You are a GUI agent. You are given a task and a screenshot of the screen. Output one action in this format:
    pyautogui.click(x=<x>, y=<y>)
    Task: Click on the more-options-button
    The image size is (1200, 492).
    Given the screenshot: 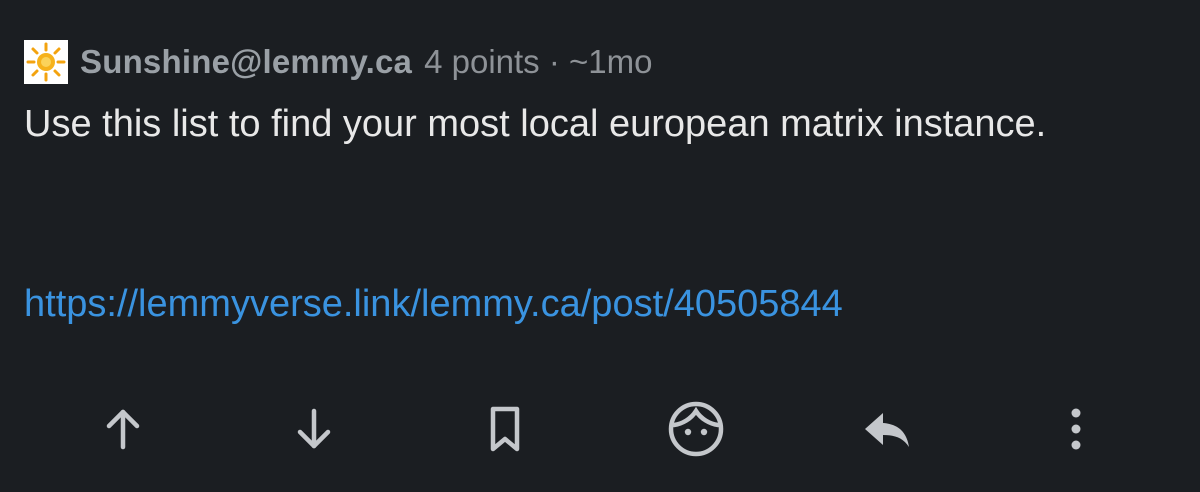 What is the action you would take?
    pyautogui.click(x=1076, y=429)
    